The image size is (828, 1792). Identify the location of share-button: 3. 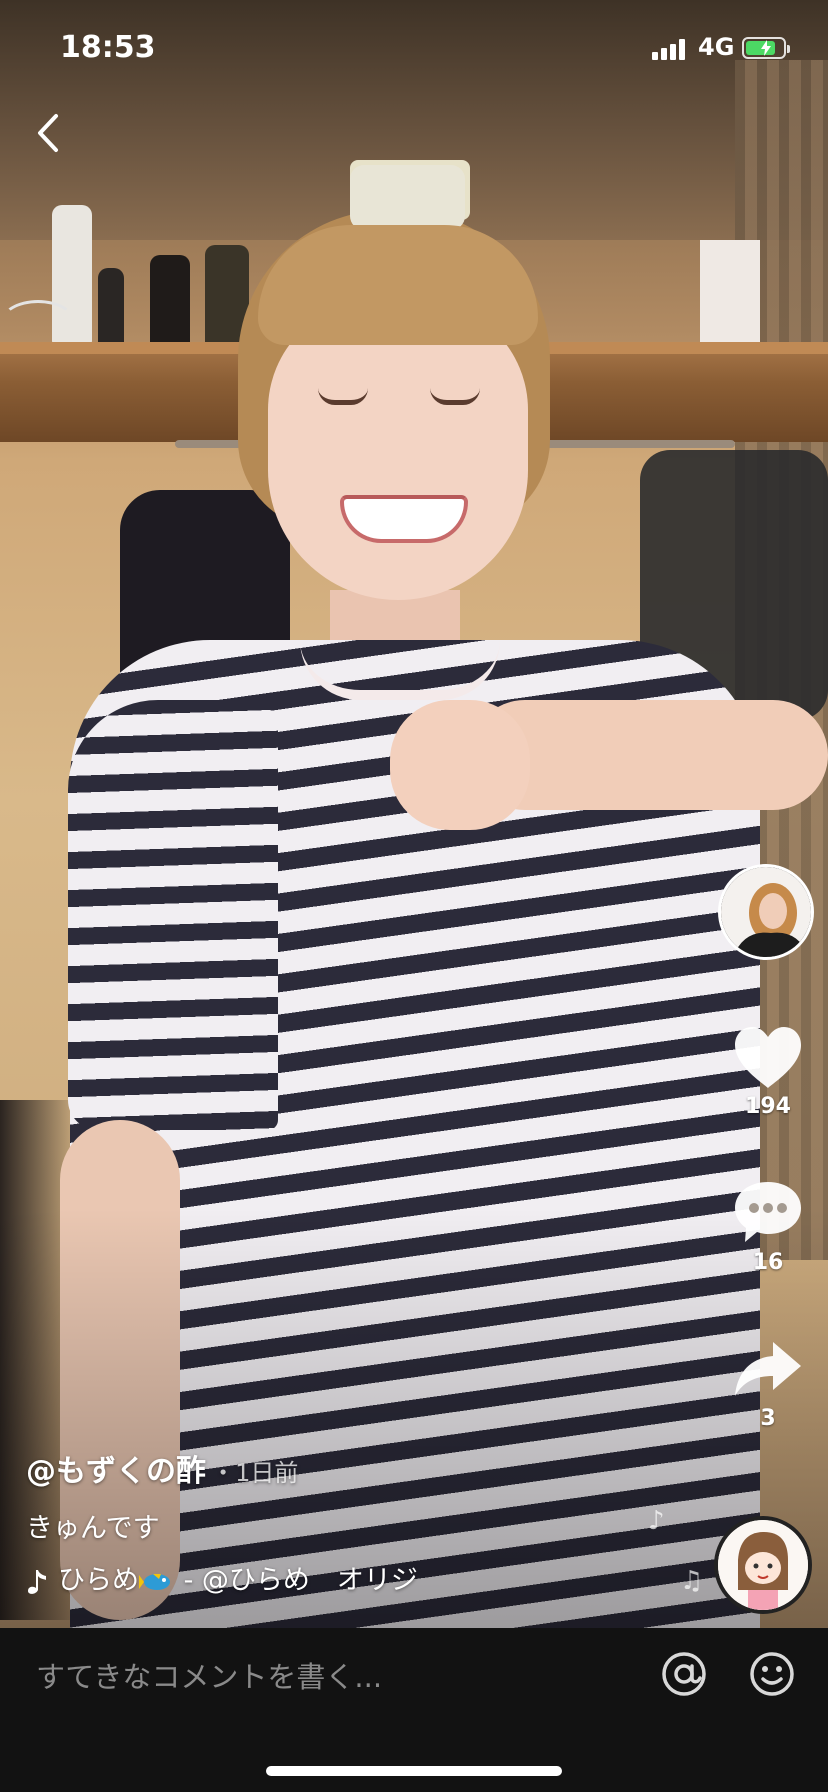
(768, 1383).